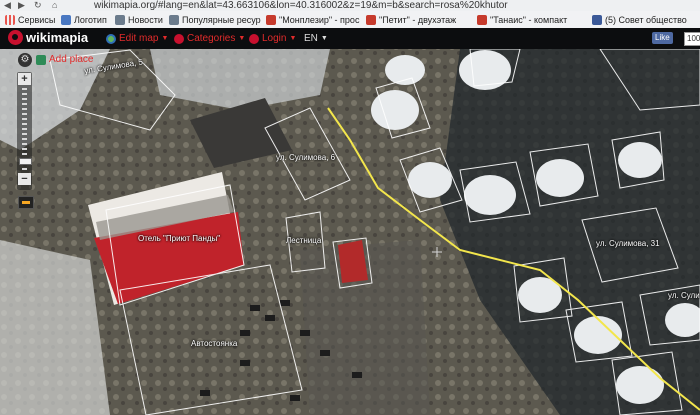  Describe the element at coordinates (7, 5) in the screenshot. I see `back-icon: ◀` at that location.